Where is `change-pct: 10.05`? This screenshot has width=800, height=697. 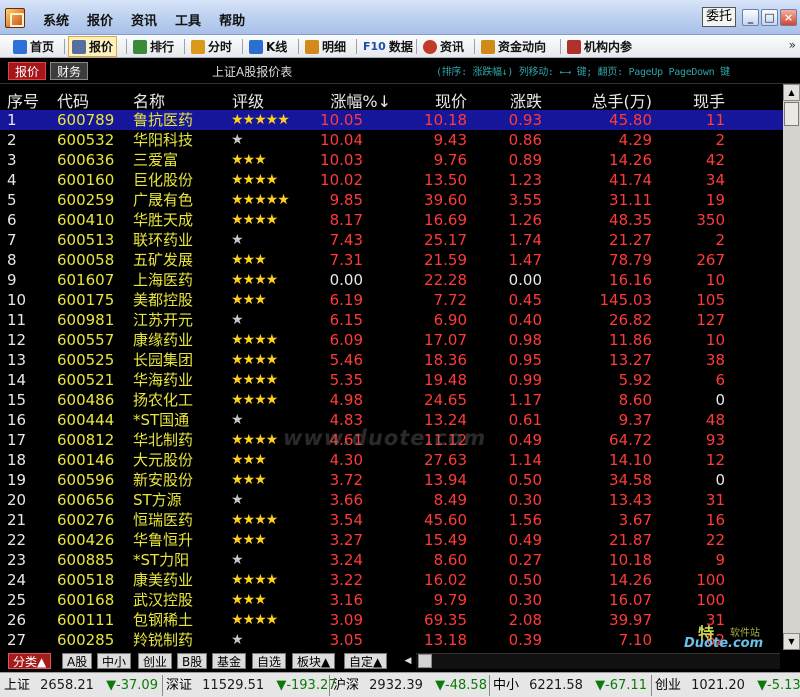
change-pct: 10.05 is located at coordinates (341, 120).